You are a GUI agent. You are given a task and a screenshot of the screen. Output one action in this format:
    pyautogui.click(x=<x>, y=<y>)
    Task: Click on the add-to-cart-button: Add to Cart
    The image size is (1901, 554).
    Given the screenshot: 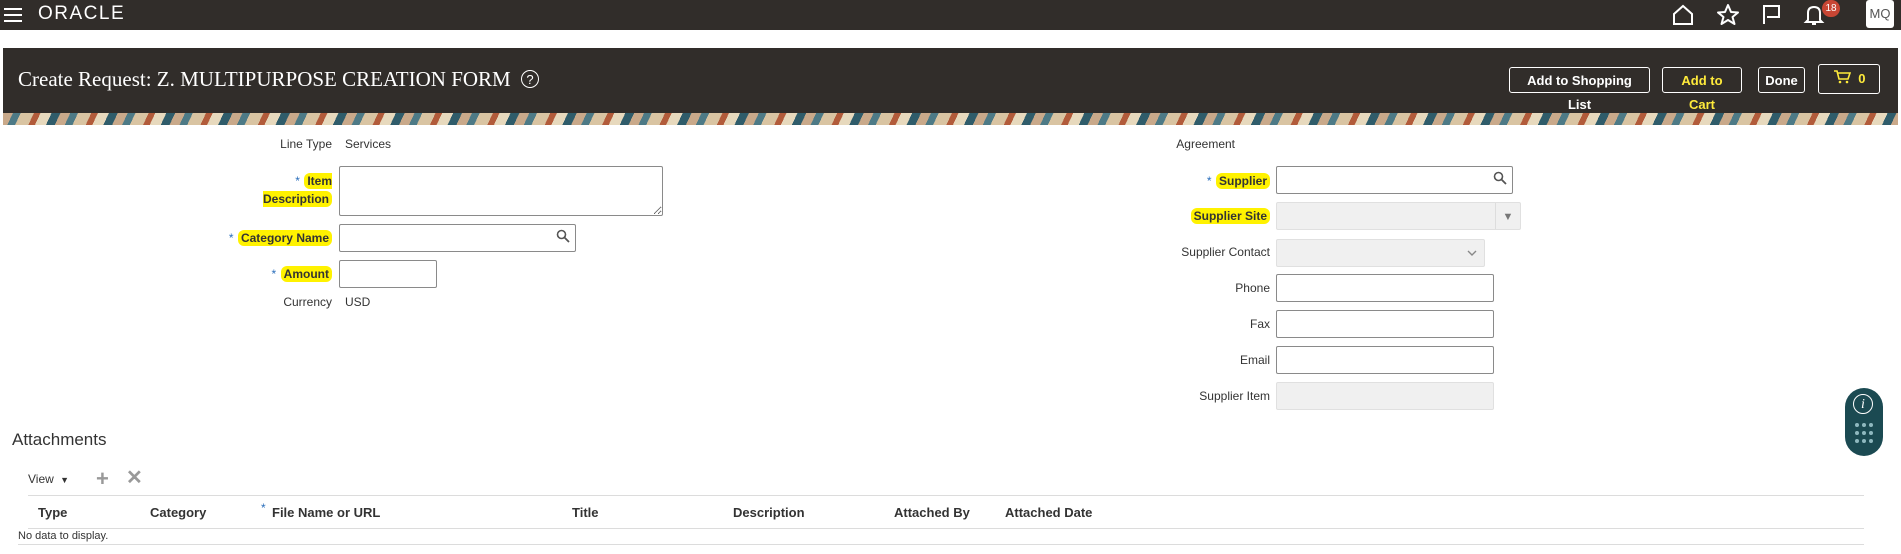 What is the action you would take?
    pyautogui.click(x=1702, y=89)
    